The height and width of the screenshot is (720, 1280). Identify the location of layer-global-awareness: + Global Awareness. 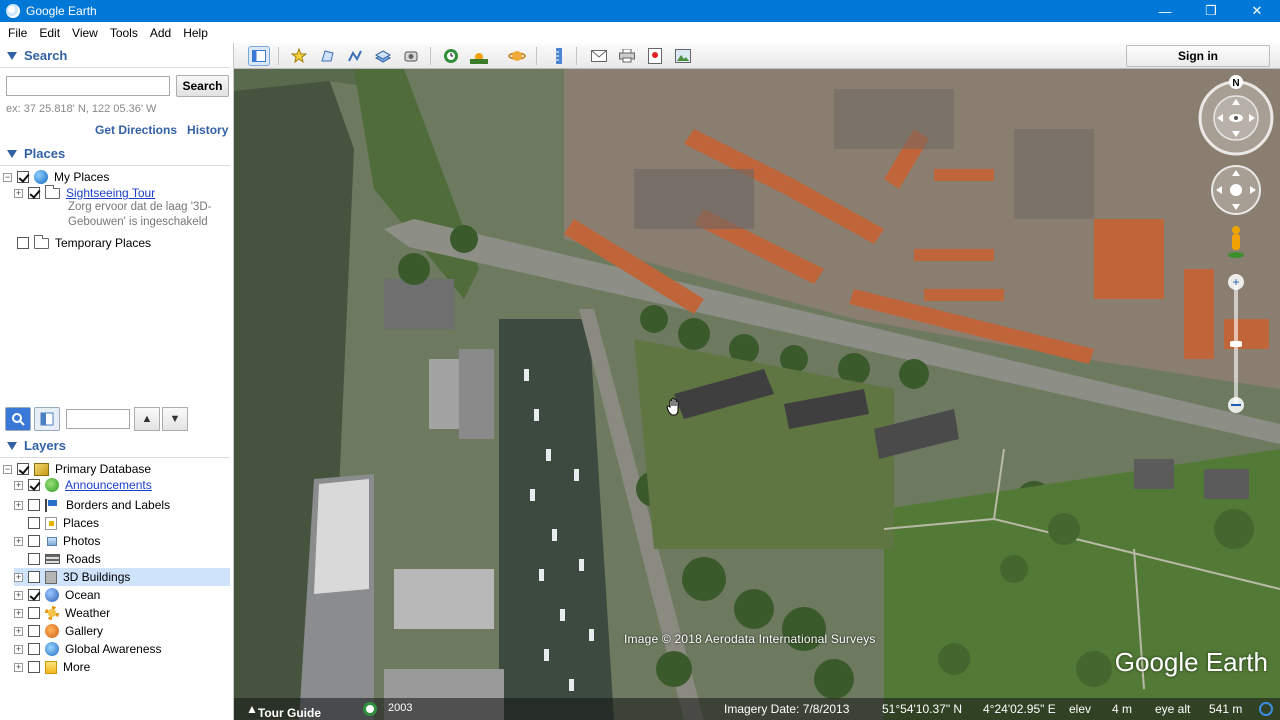
(88, 649).